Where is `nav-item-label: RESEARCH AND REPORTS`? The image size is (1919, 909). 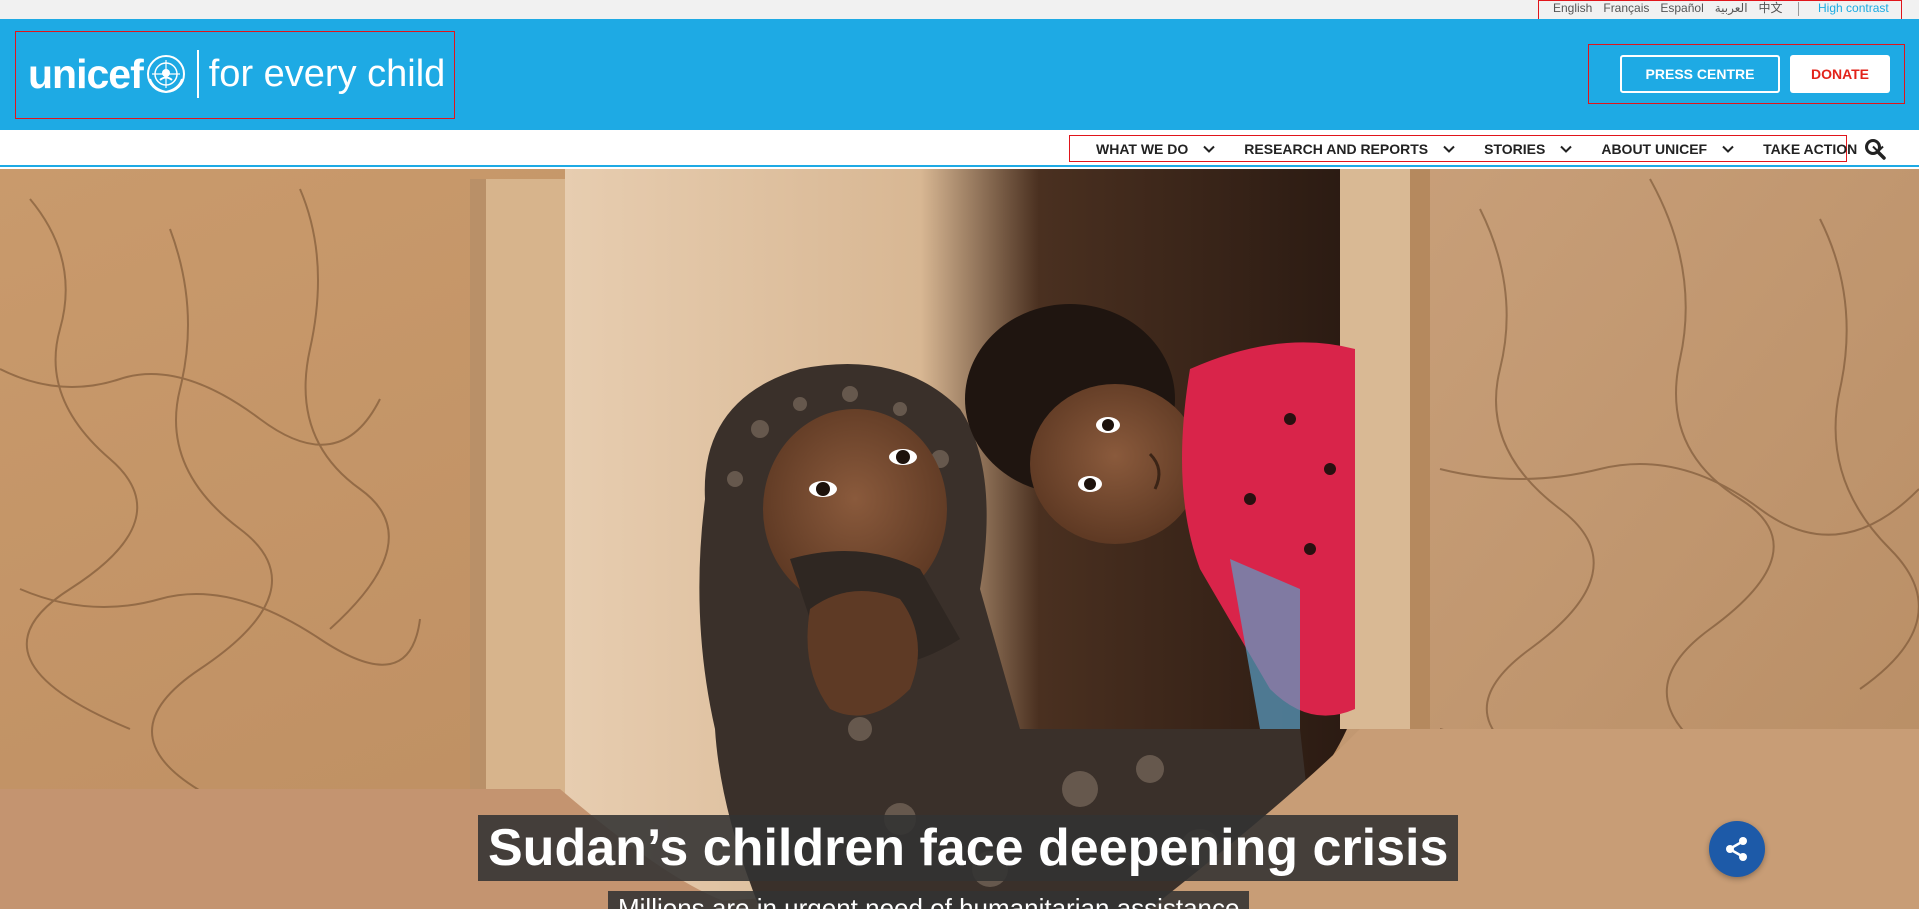 nav-item-label: RESEARCH AND REPORTS is located at coordinates (1336, 148).